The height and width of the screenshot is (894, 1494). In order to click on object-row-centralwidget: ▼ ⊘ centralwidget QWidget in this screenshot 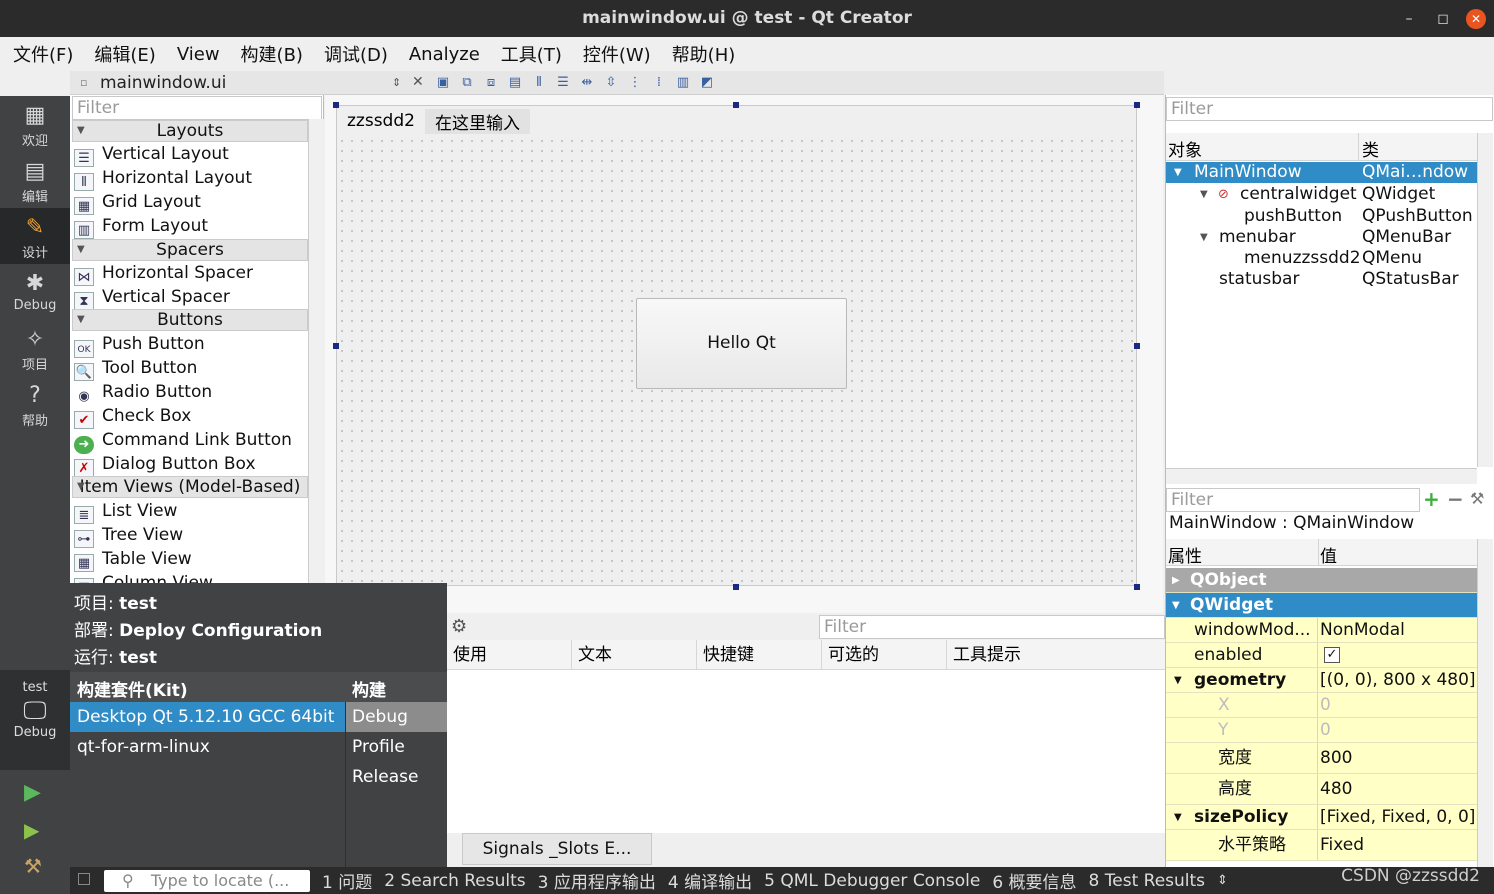, I will do `click(1321, 194)`.